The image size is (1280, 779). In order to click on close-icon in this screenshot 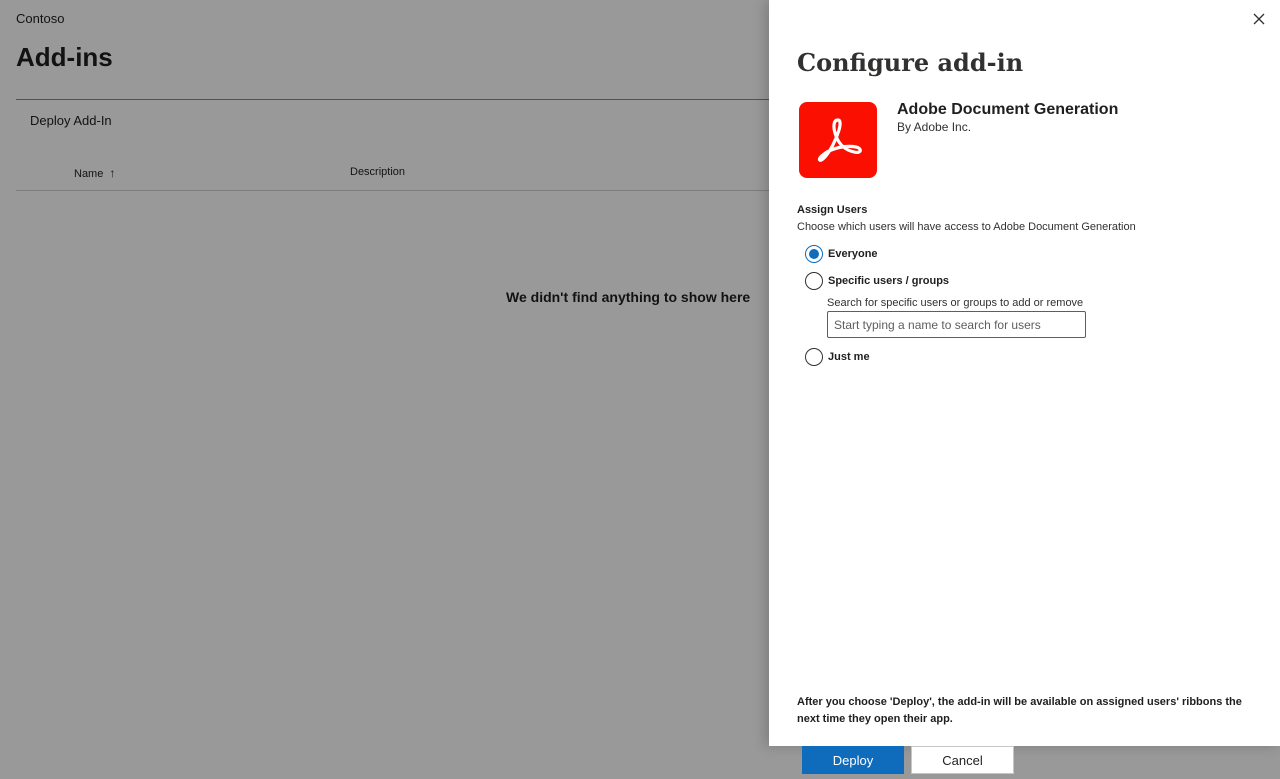, I will do `click(1259, 19)`.